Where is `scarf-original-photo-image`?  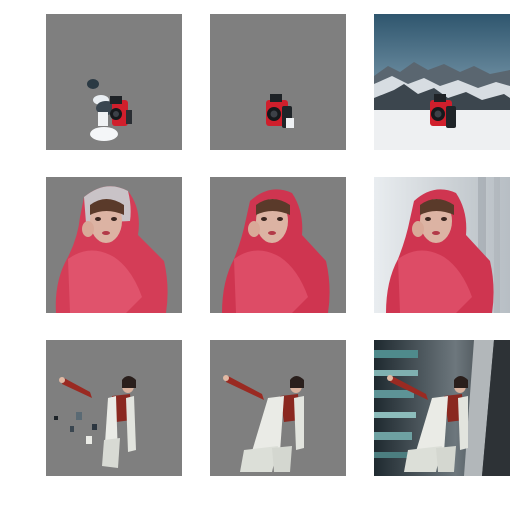
scarf-original-photo-image is located at coordinates (442, 245).